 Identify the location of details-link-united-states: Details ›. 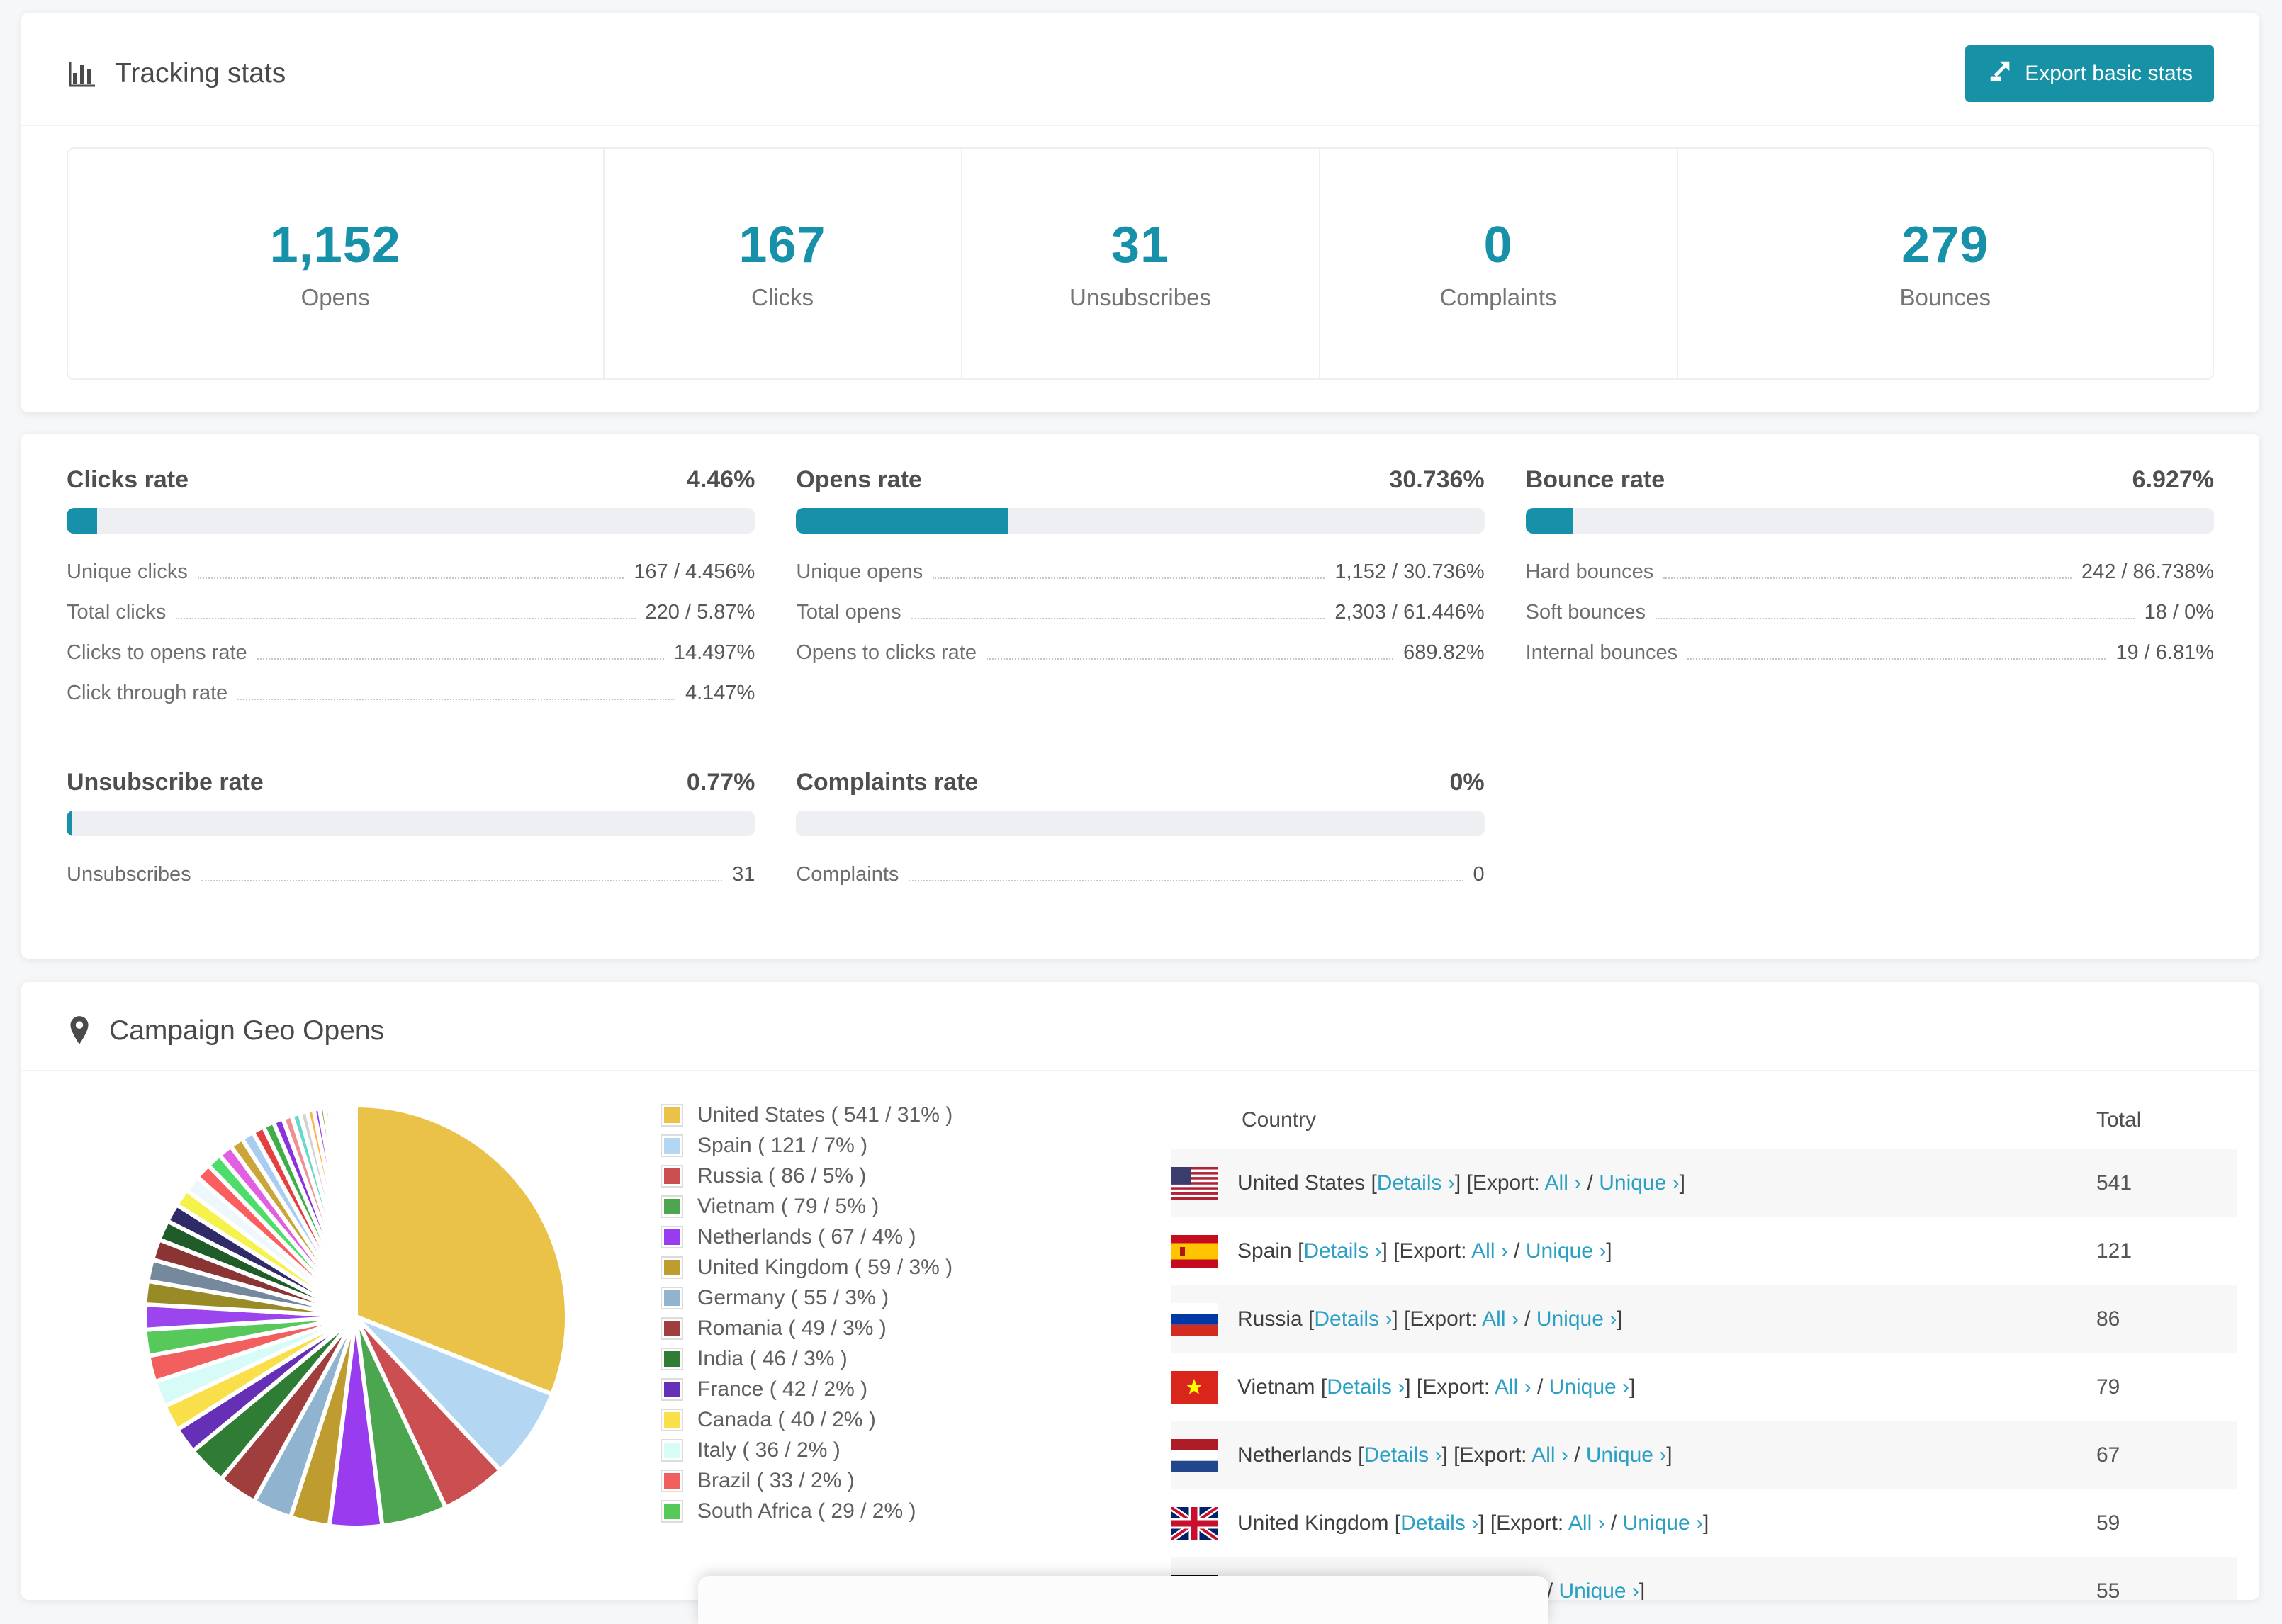
(1416, 1183).